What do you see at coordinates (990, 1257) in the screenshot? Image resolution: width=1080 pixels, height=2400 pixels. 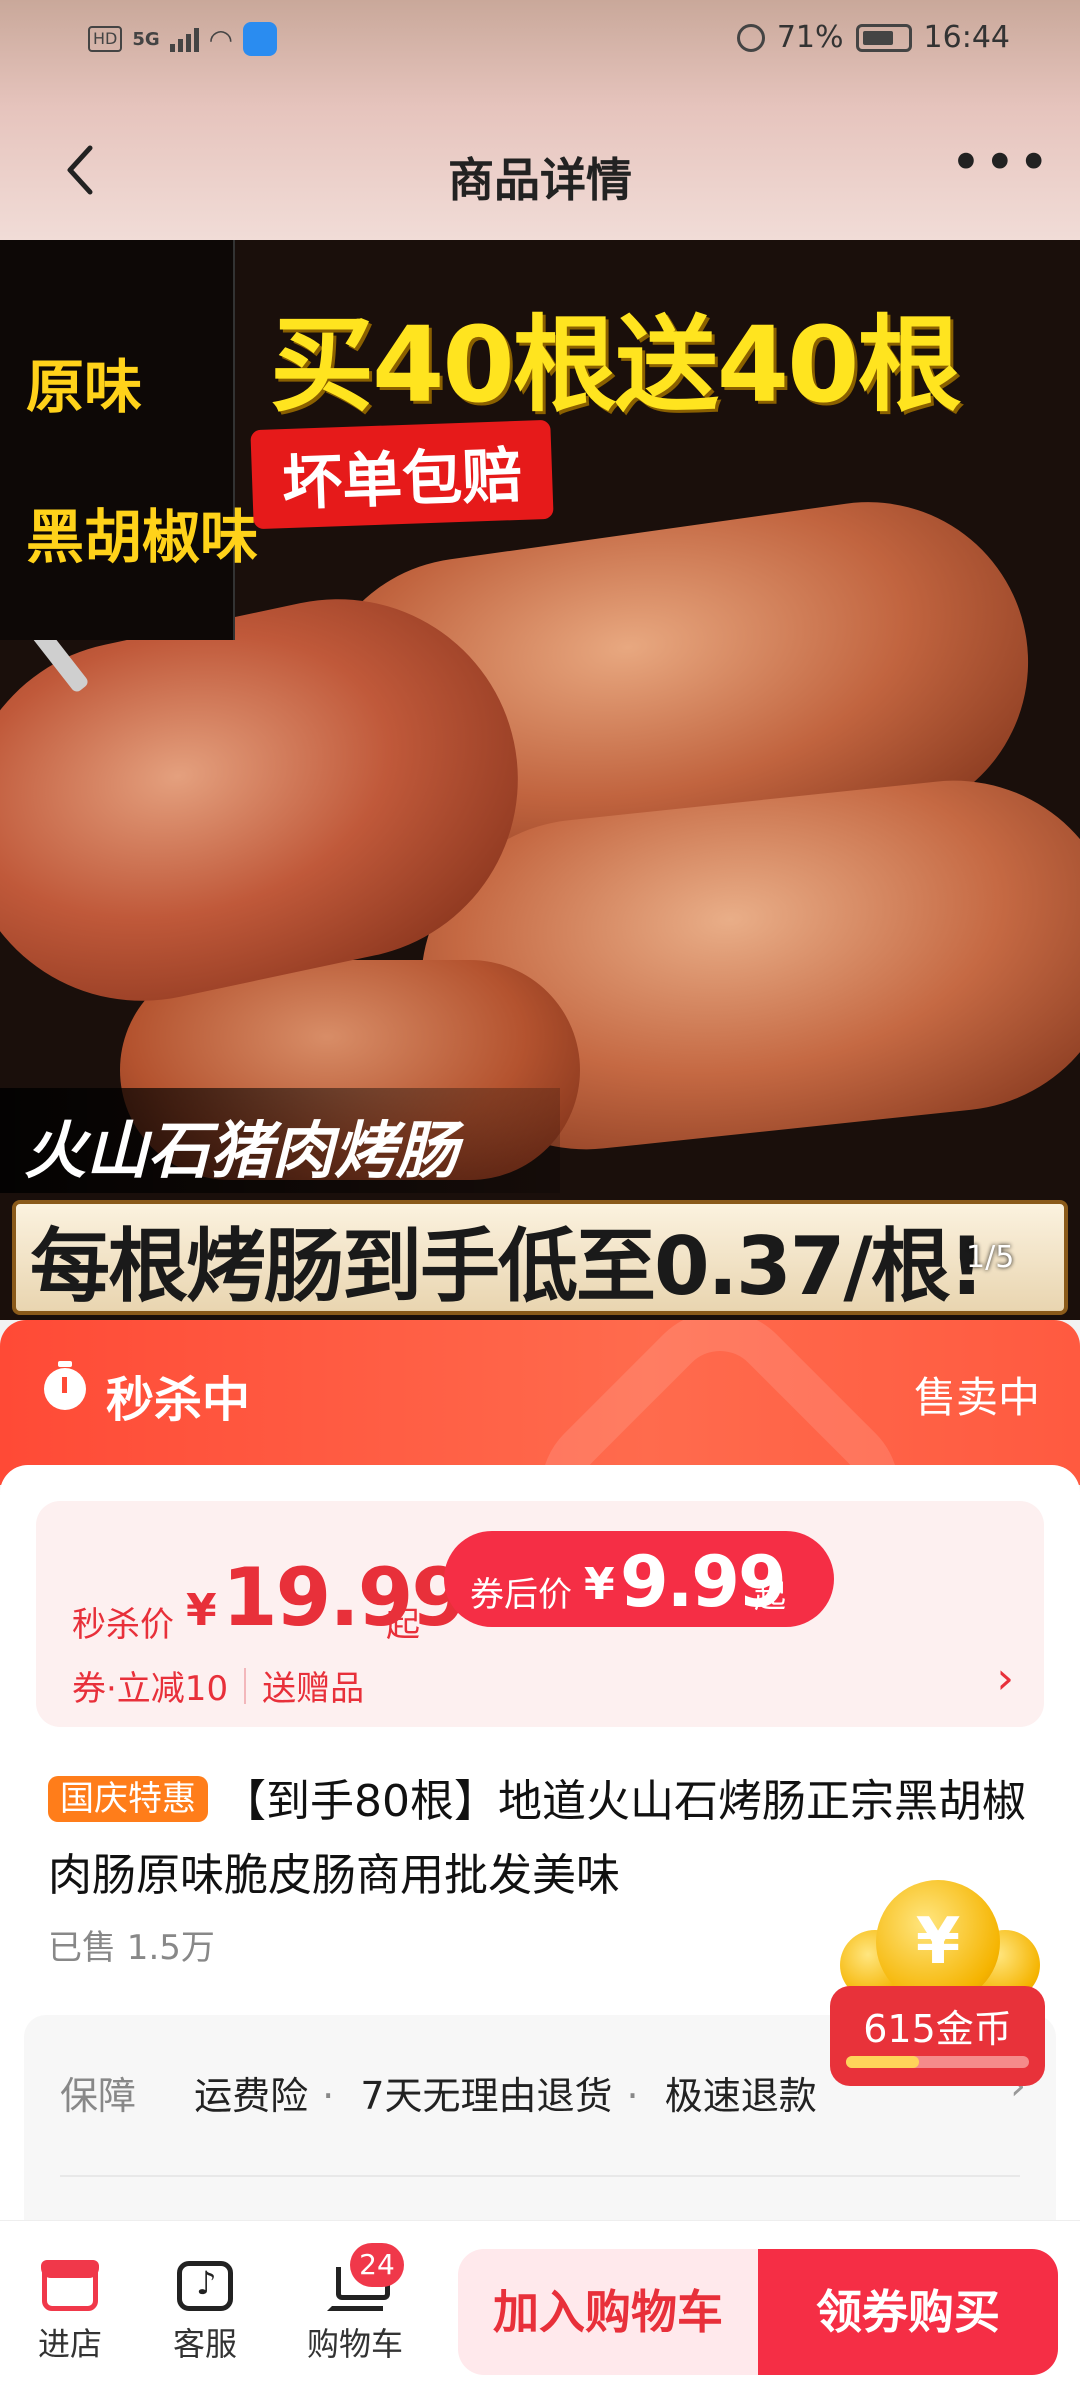 I see `image-counter: 1/5` at bounding box center [990, 1257].